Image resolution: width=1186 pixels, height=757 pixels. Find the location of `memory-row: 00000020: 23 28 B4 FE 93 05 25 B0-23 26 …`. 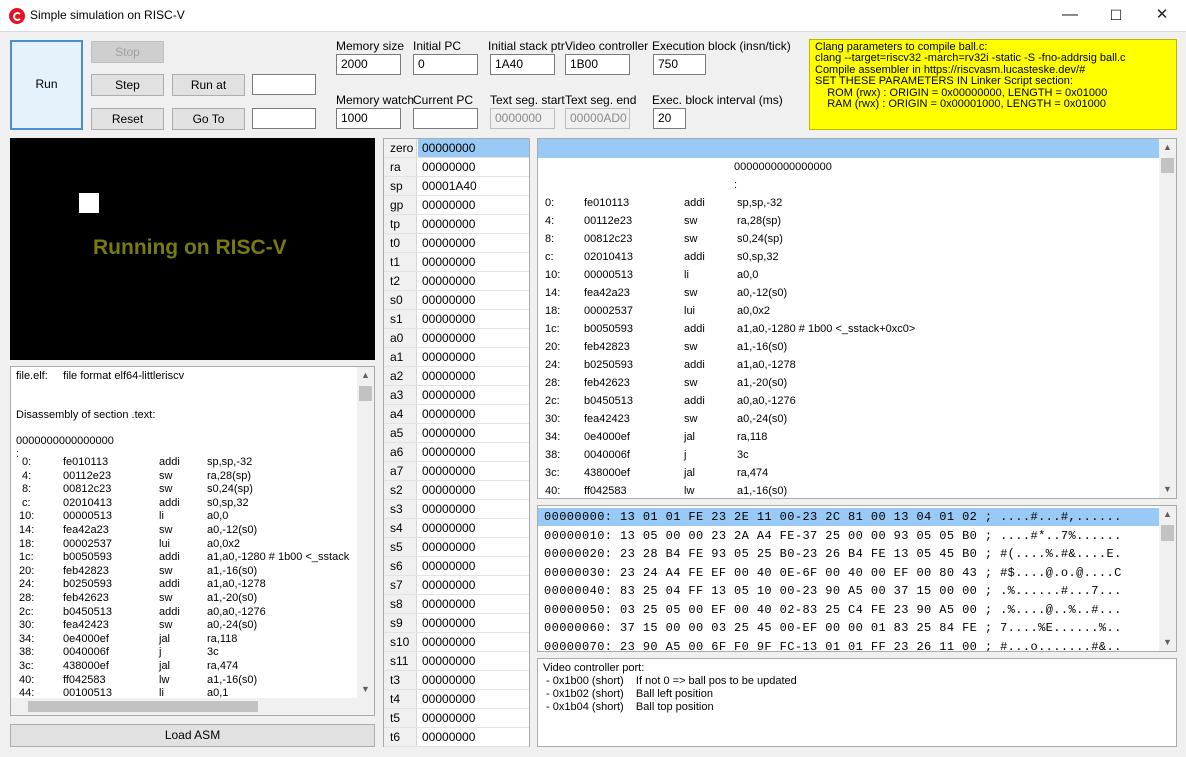

memory-row: 00000020: 23 28 B4 FE 93 05 25 B0-23 26 … is located at coordinates (849, 554).